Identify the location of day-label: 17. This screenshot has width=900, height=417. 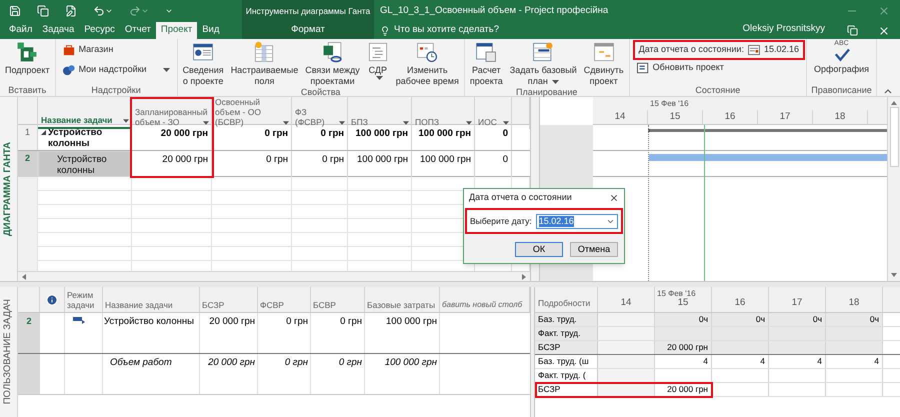
(785, 117).